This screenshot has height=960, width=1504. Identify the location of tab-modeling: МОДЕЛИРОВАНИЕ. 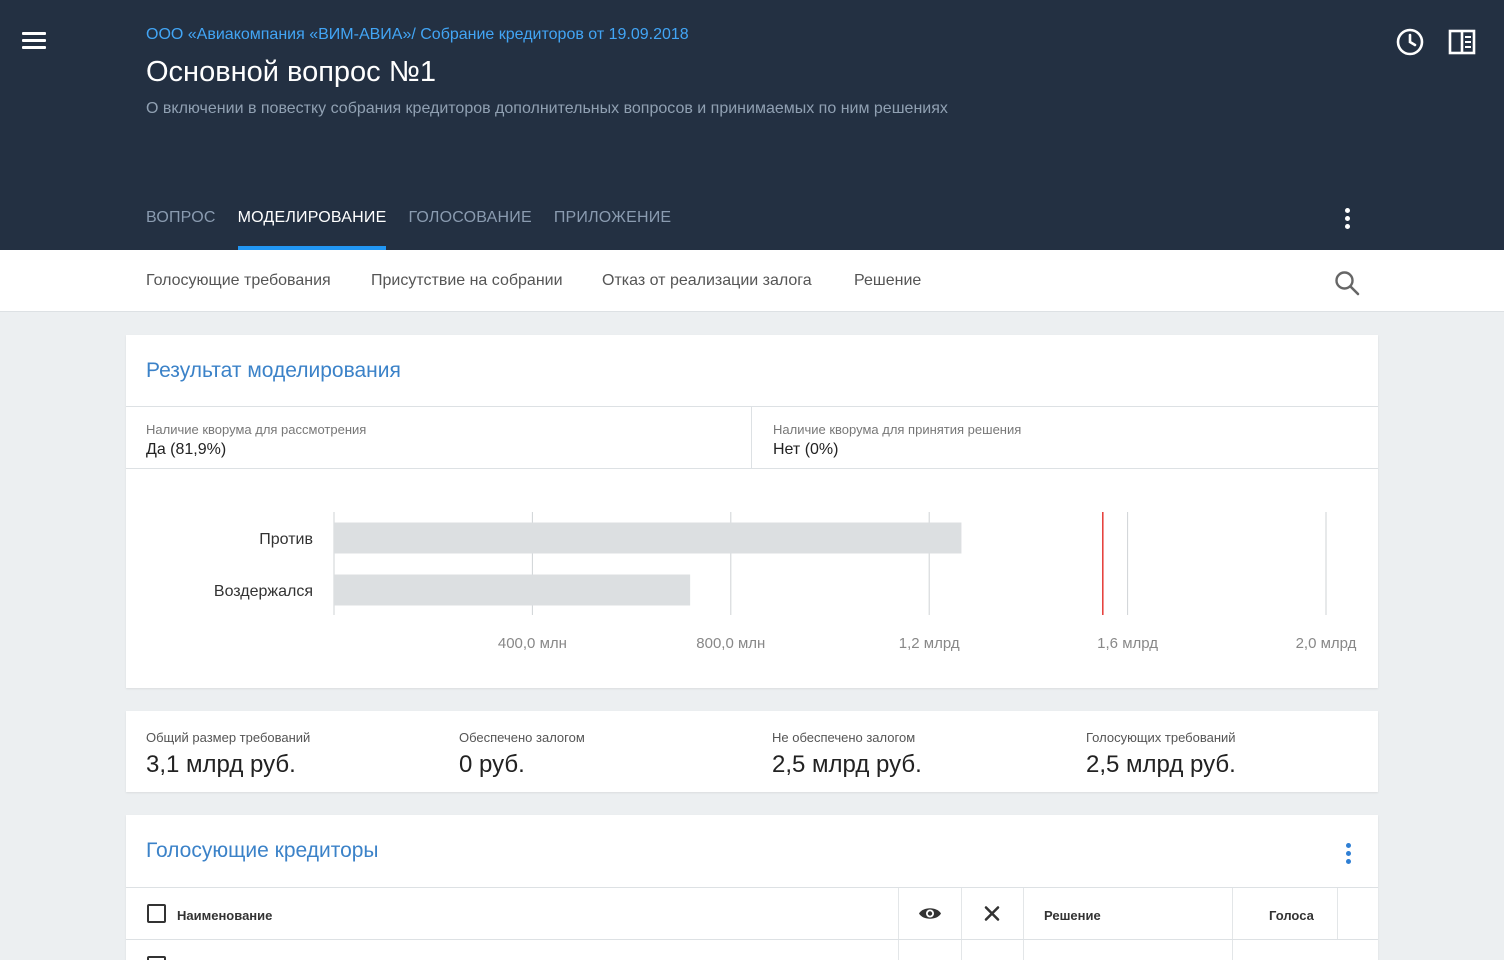
(312, 223).